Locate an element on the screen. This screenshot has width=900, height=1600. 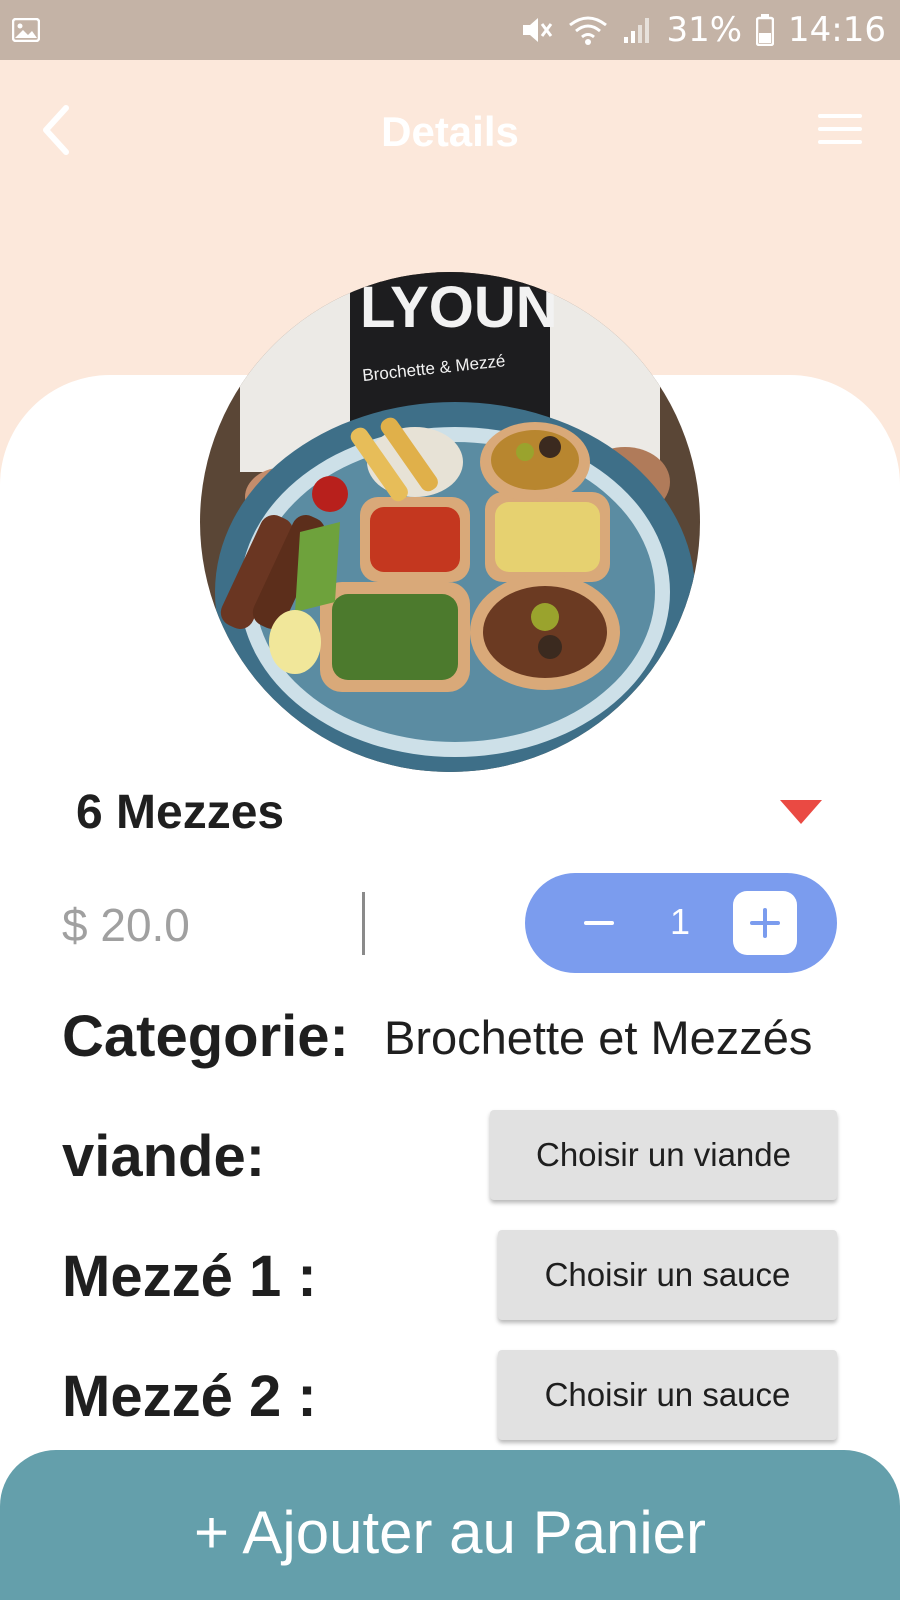
divider is located at coordinates (363, 923).